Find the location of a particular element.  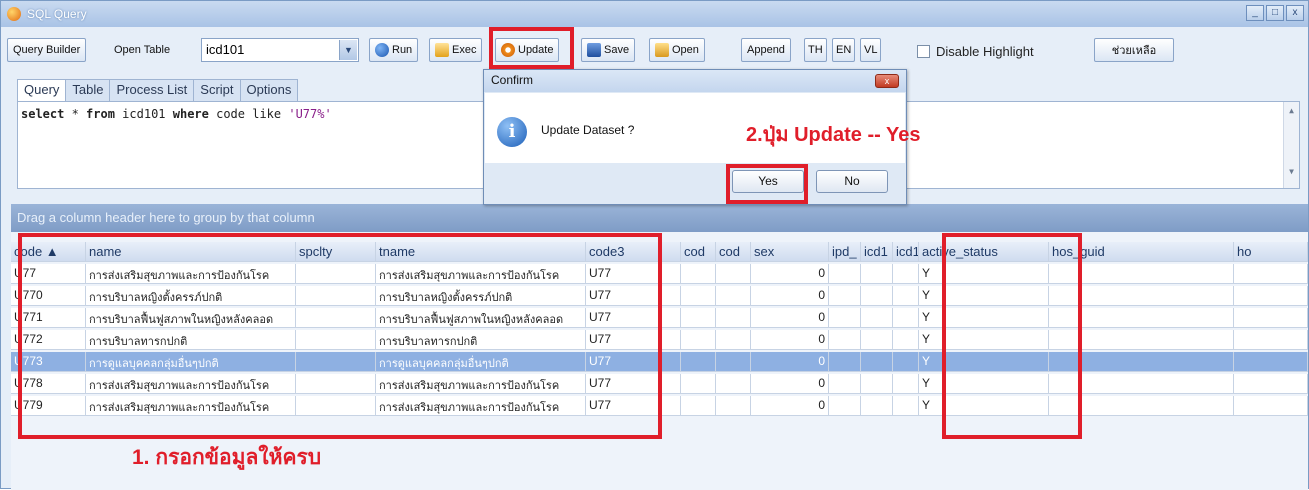

open-button: Open is located at coordinates (677, 50).